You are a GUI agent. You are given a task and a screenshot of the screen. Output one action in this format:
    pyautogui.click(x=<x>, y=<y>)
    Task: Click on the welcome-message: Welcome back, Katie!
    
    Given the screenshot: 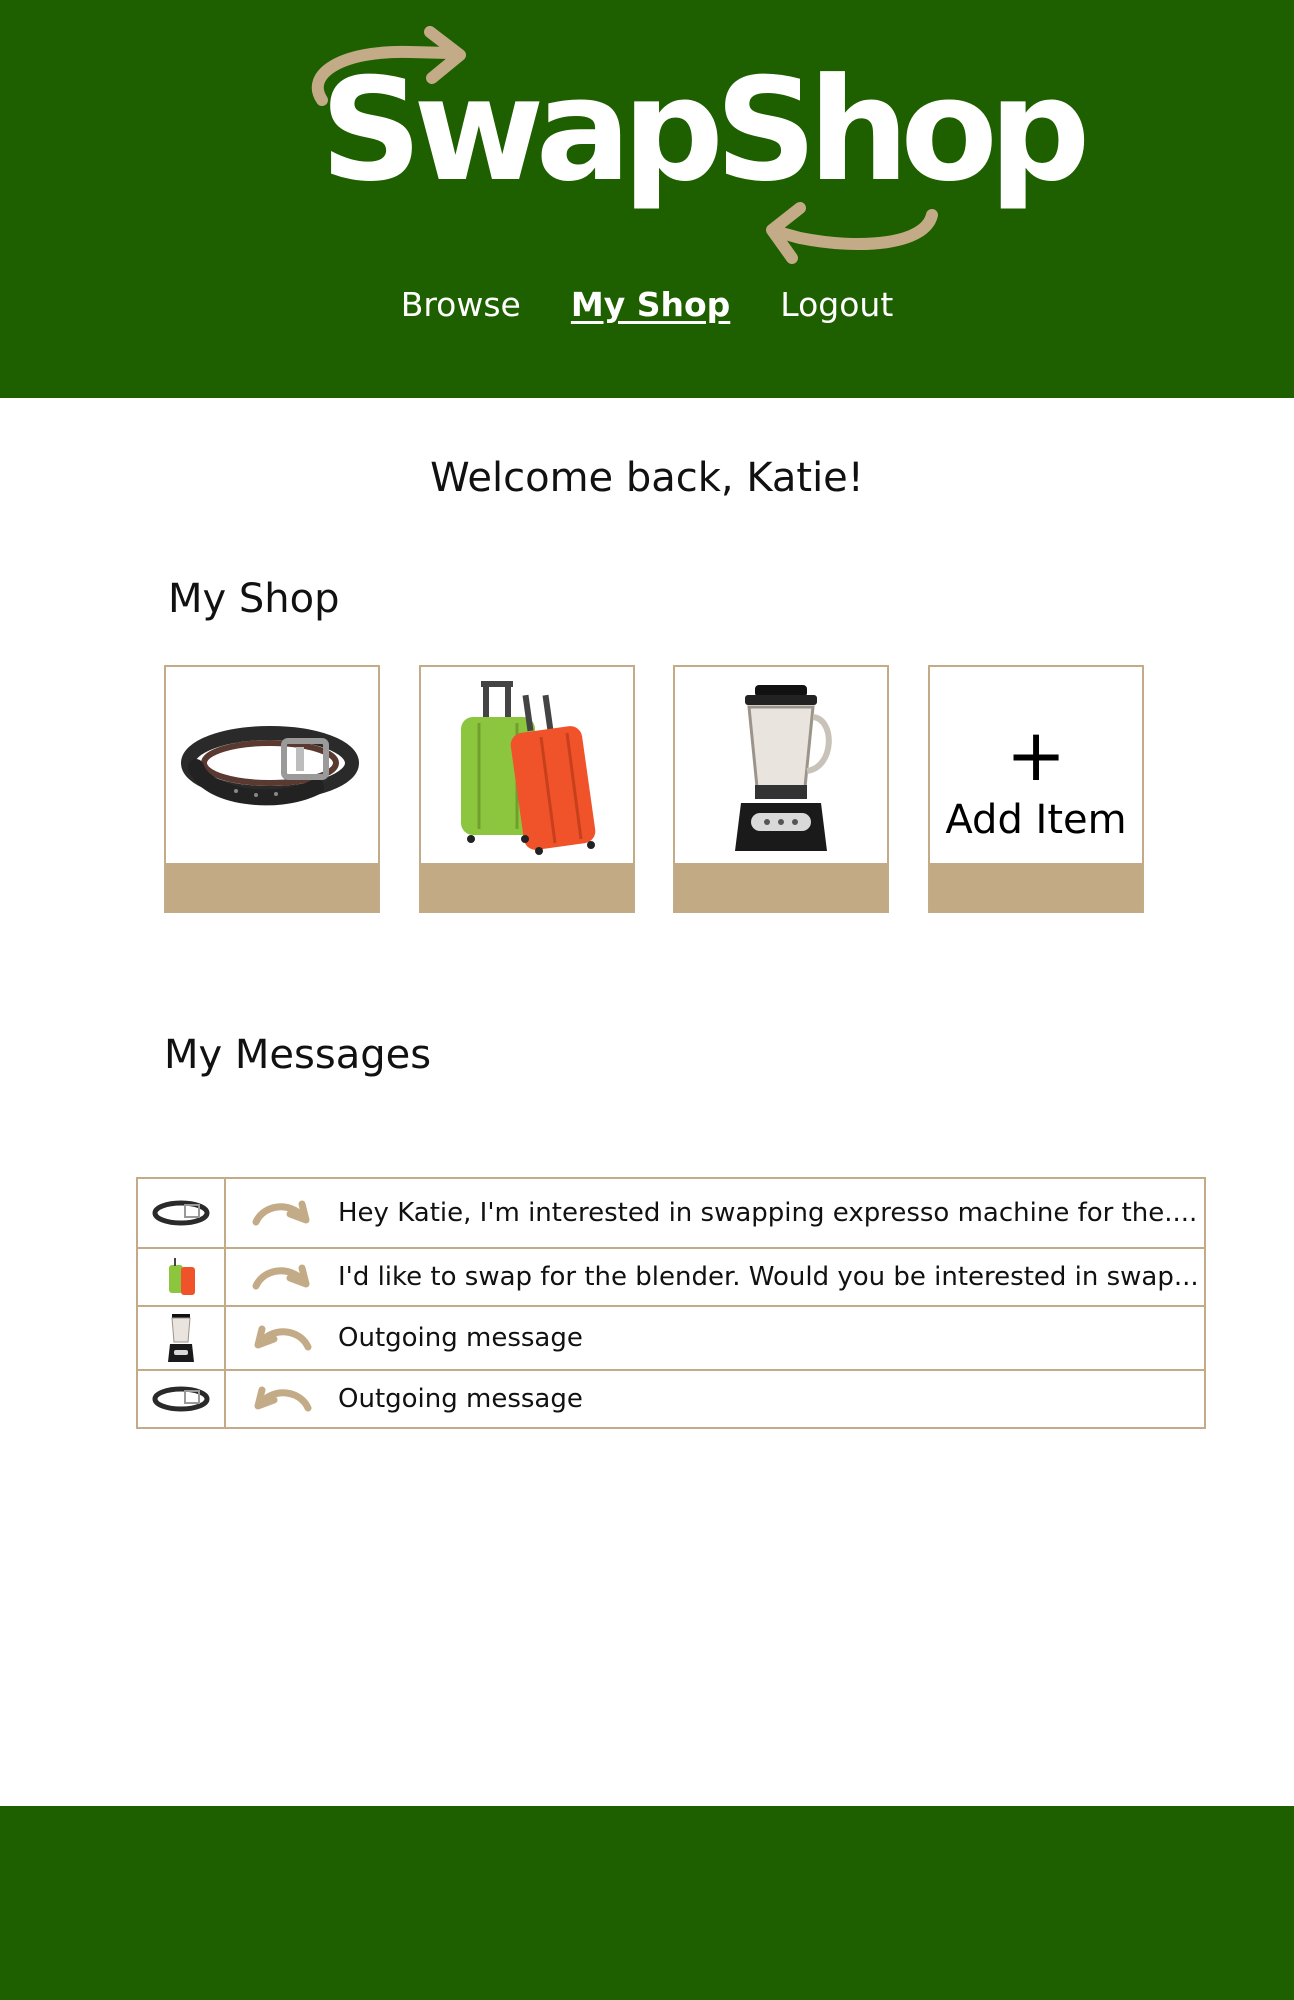 What is the action you would take?
    pyautogui.click(x=647, y=478)
    